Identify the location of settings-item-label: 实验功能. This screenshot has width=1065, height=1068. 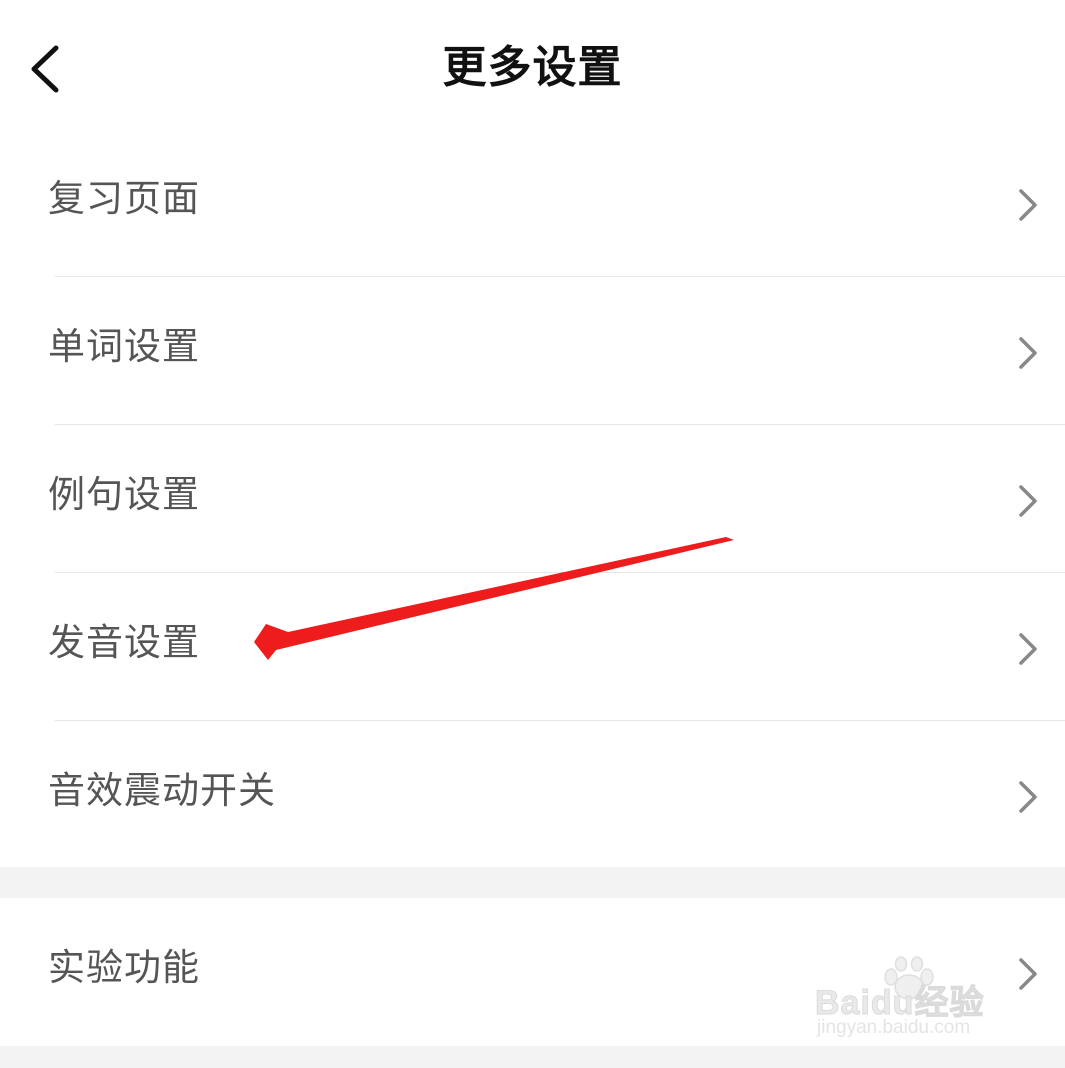
(124, 967).